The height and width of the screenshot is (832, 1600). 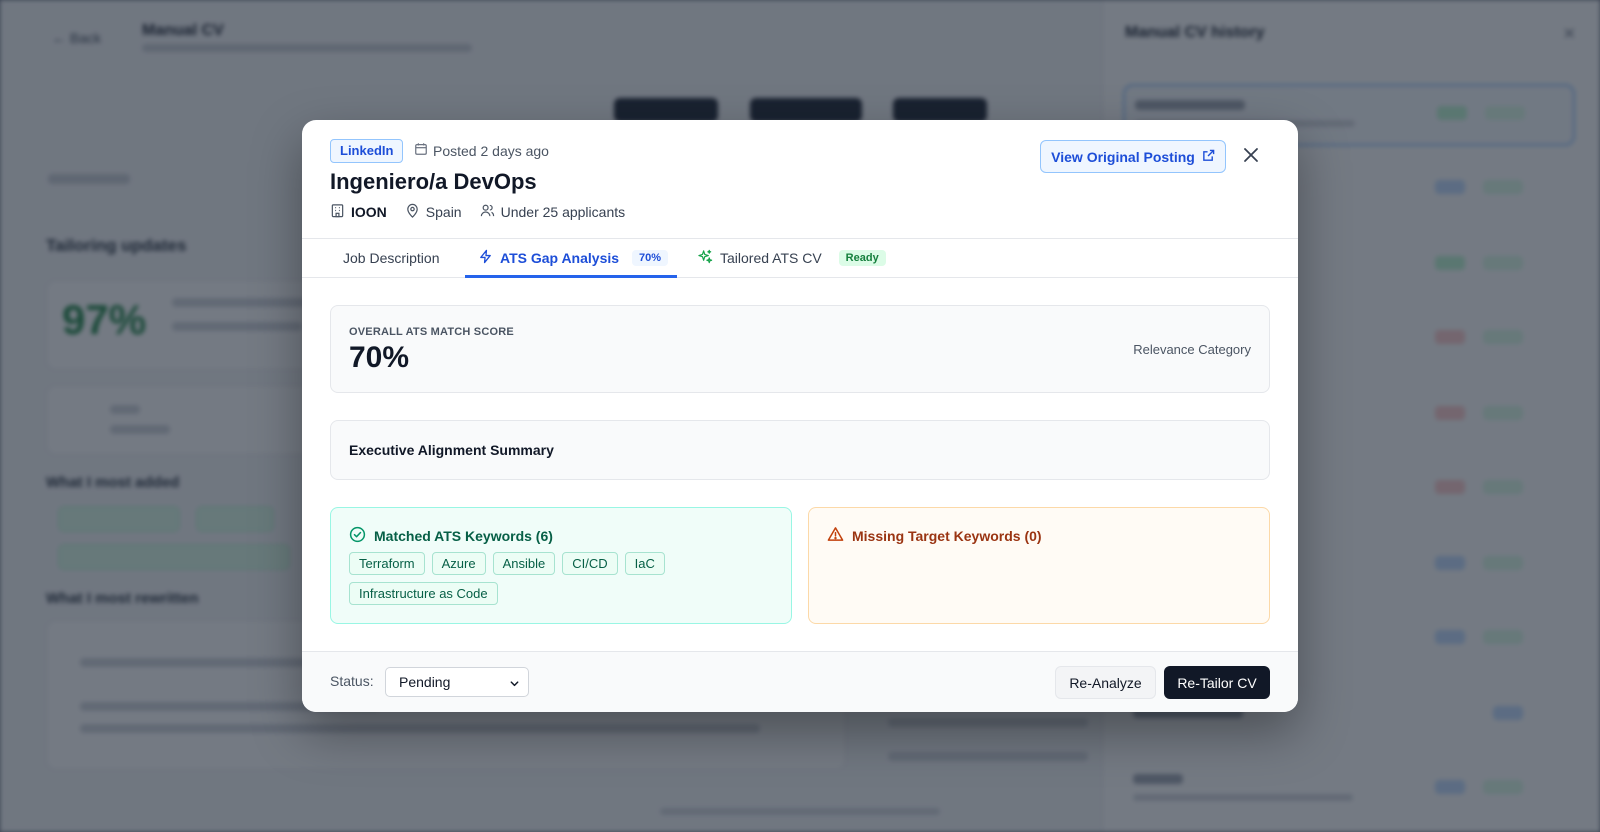 I want to click on tab-label: Job Description, so click(x=391, y=258).